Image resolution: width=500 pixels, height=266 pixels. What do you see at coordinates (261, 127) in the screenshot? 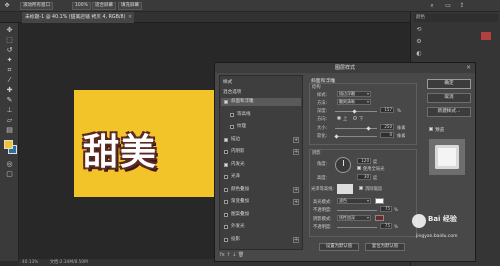
I see `style-item: 纹理` at bounding box center [261, 127].